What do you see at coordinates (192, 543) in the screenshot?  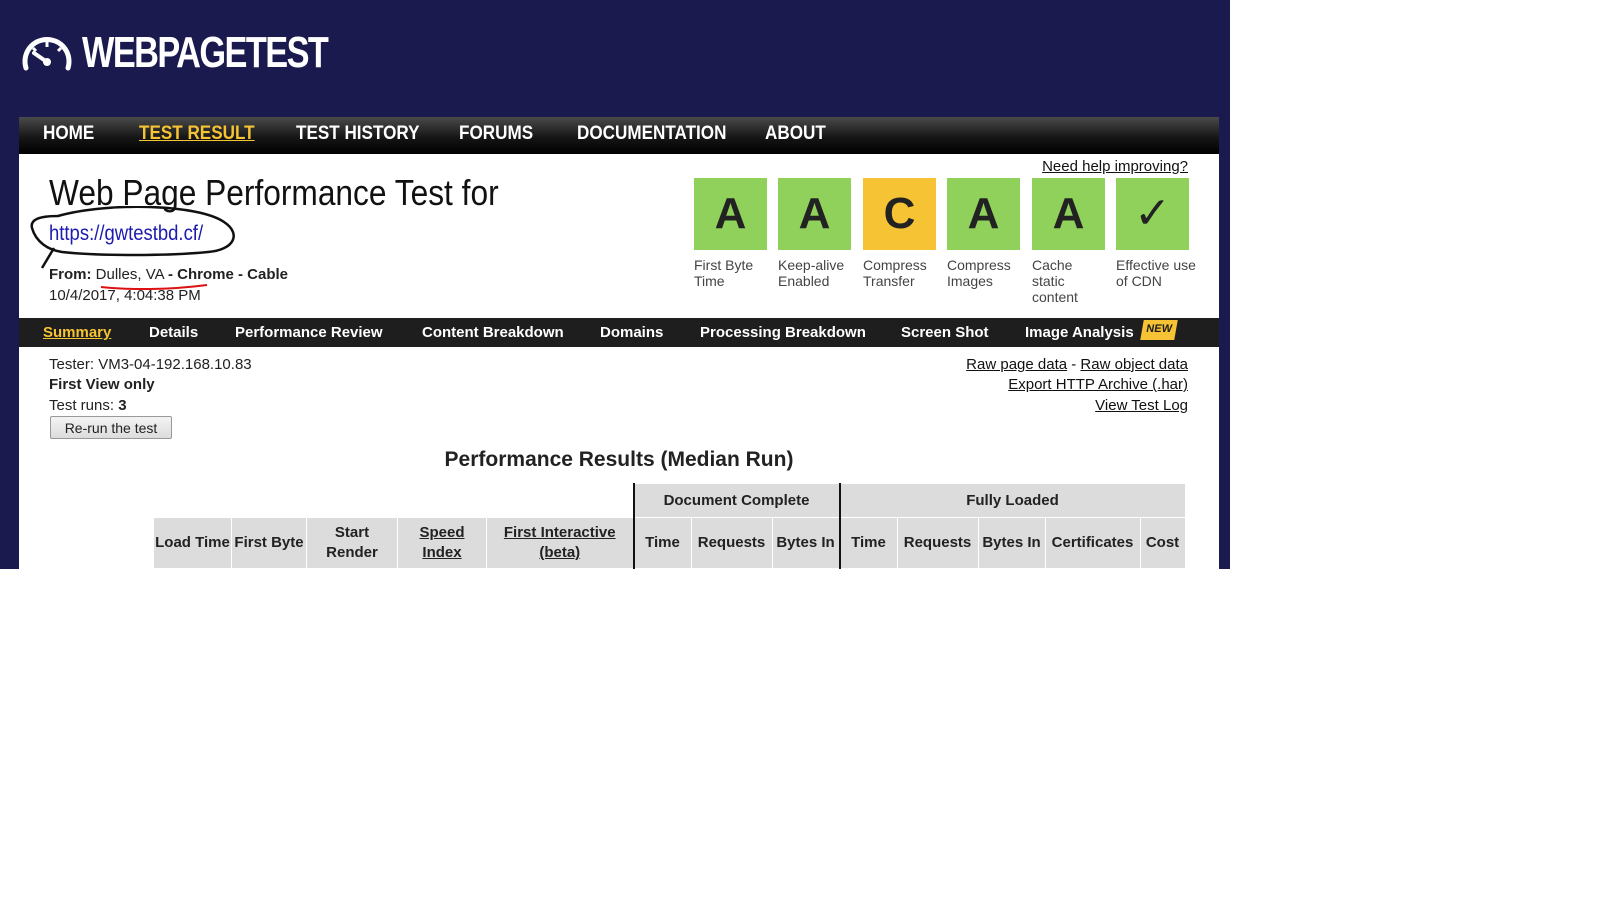 I see `col-load-time: Load Time` at bounding box center [192, 543].